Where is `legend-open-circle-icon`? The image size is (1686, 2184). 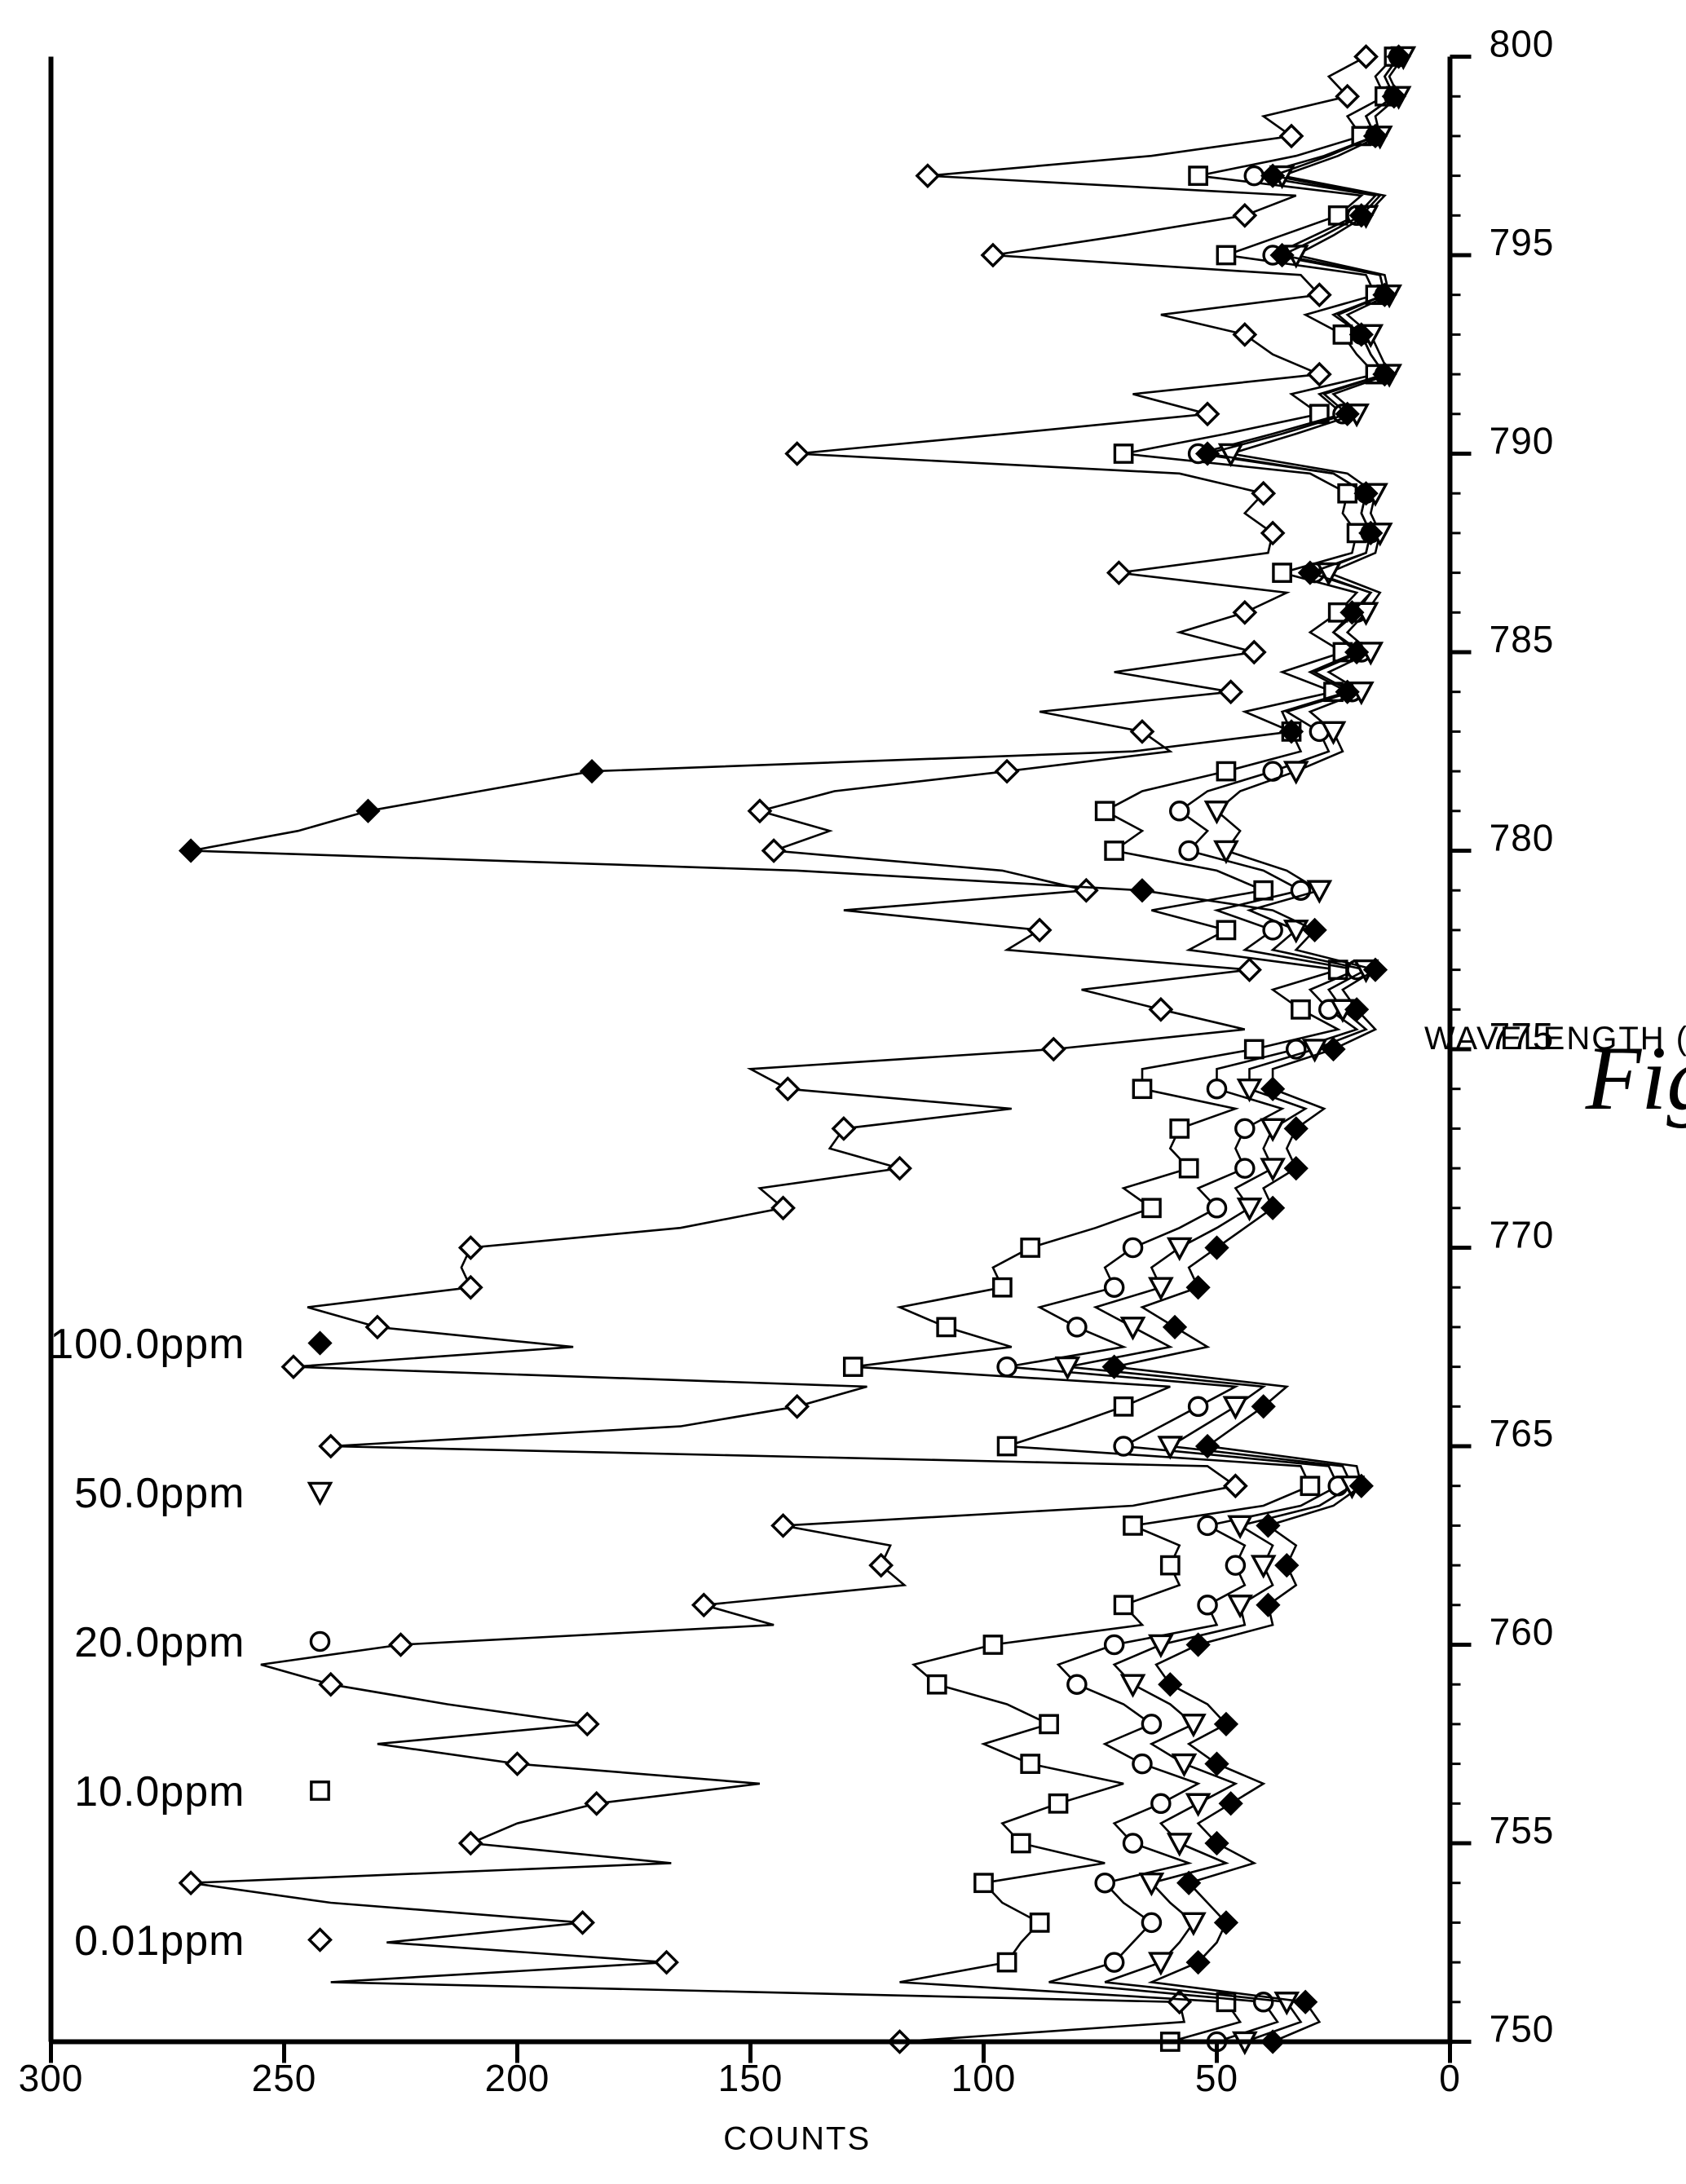 legend-open-circle-icon is located at coordinates (320, 1641).